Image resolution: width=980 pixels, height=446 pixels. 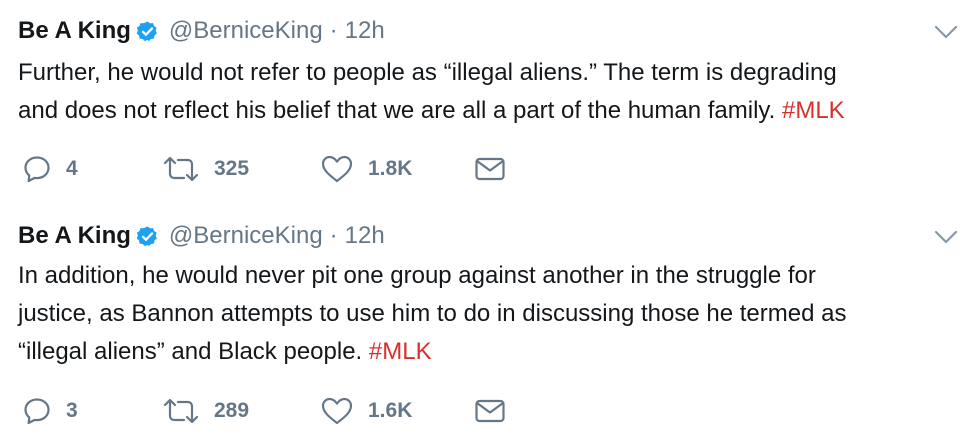 What do you see at coordinates (205, 169) in the screenshot?
I see `retweet-button: 325` at bounding box center [205, 169].